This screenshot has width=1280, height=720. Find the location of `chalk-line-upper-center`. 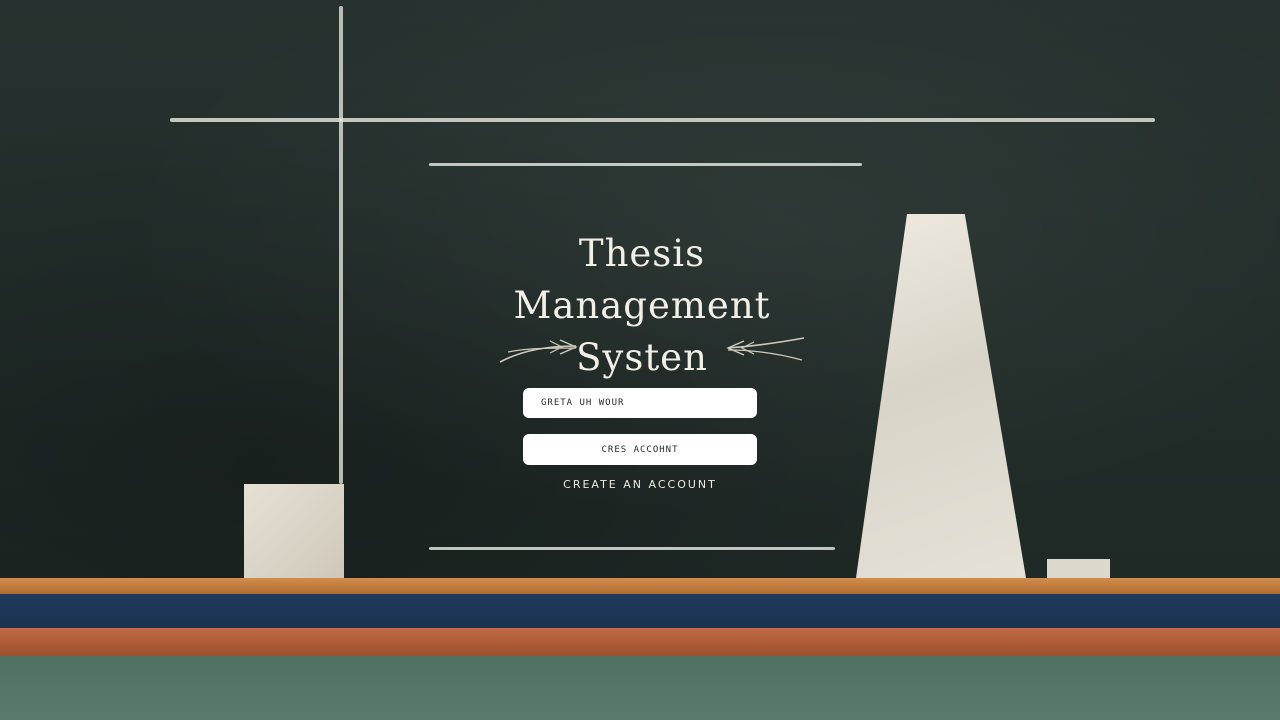

chalk-line-upper-center is located at coordinates (645, 164).